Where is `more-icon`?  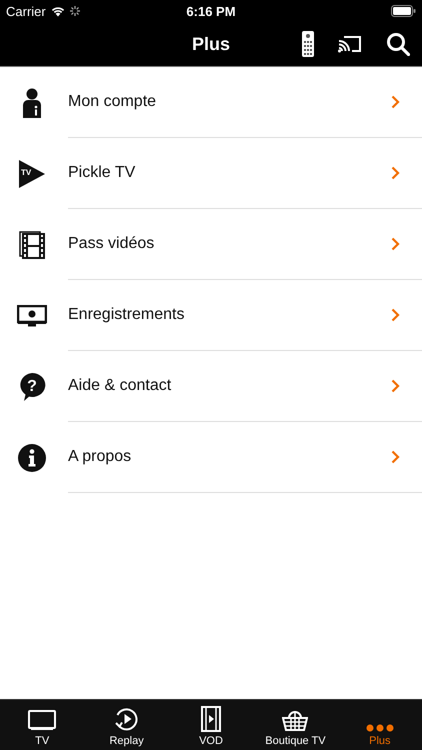
more-icon is located at coordinates (380, 728).